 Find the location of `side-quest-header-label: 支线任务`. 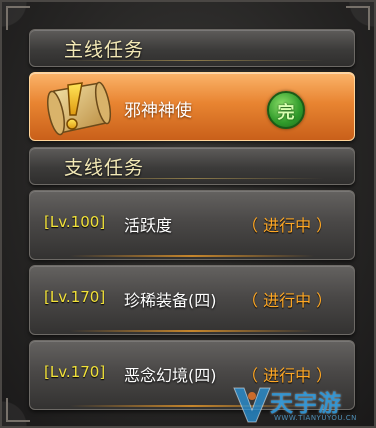

side-quest-header-label: 支线任务 is located at coordinates (104, 168).